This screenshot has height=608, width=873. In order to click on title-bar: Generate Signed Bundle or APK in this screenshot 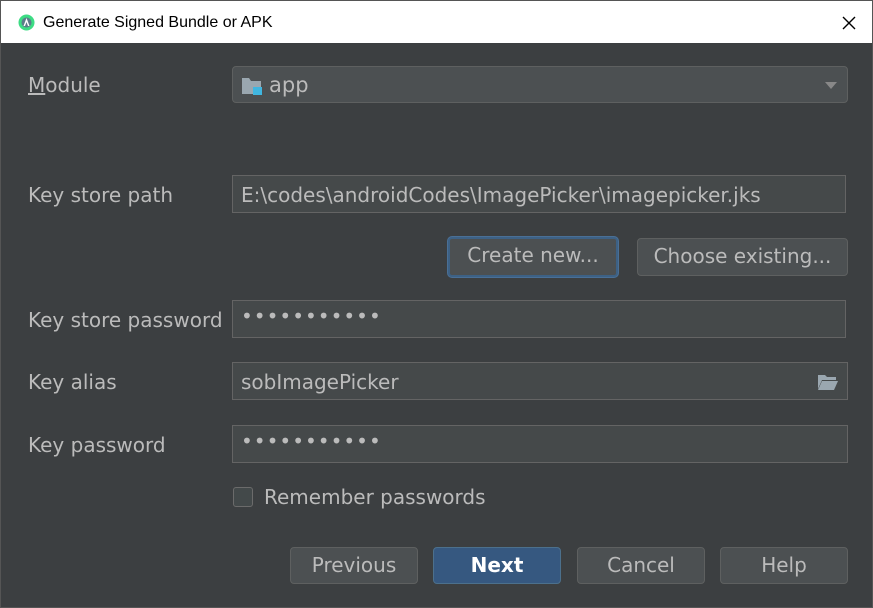, I will do `click(436, 22)`.